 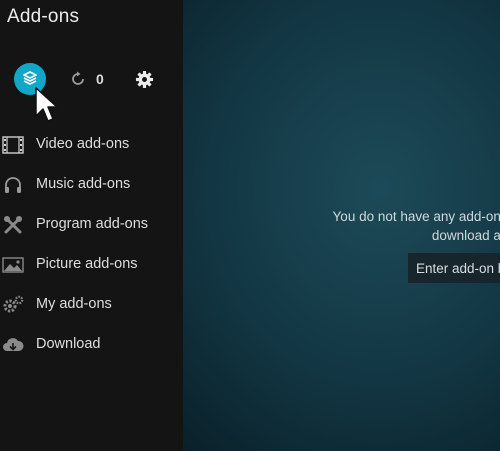 I want to click on cloud-download-icon, so click(x=13, y=345).